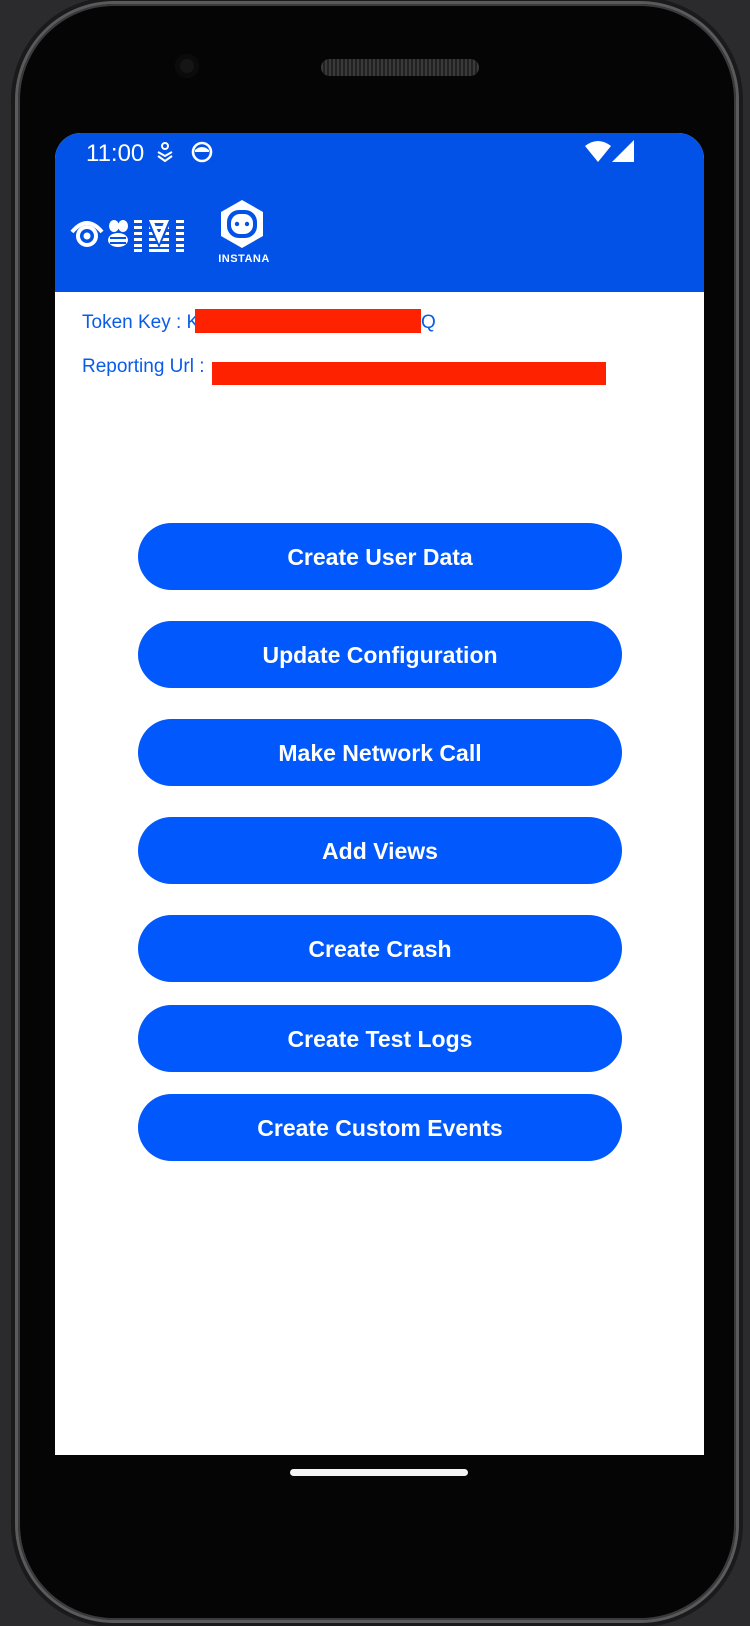 The image size is (750, 1626). I want to click on create-custom-events-button: Create Custom Events, so click(380, 1127).